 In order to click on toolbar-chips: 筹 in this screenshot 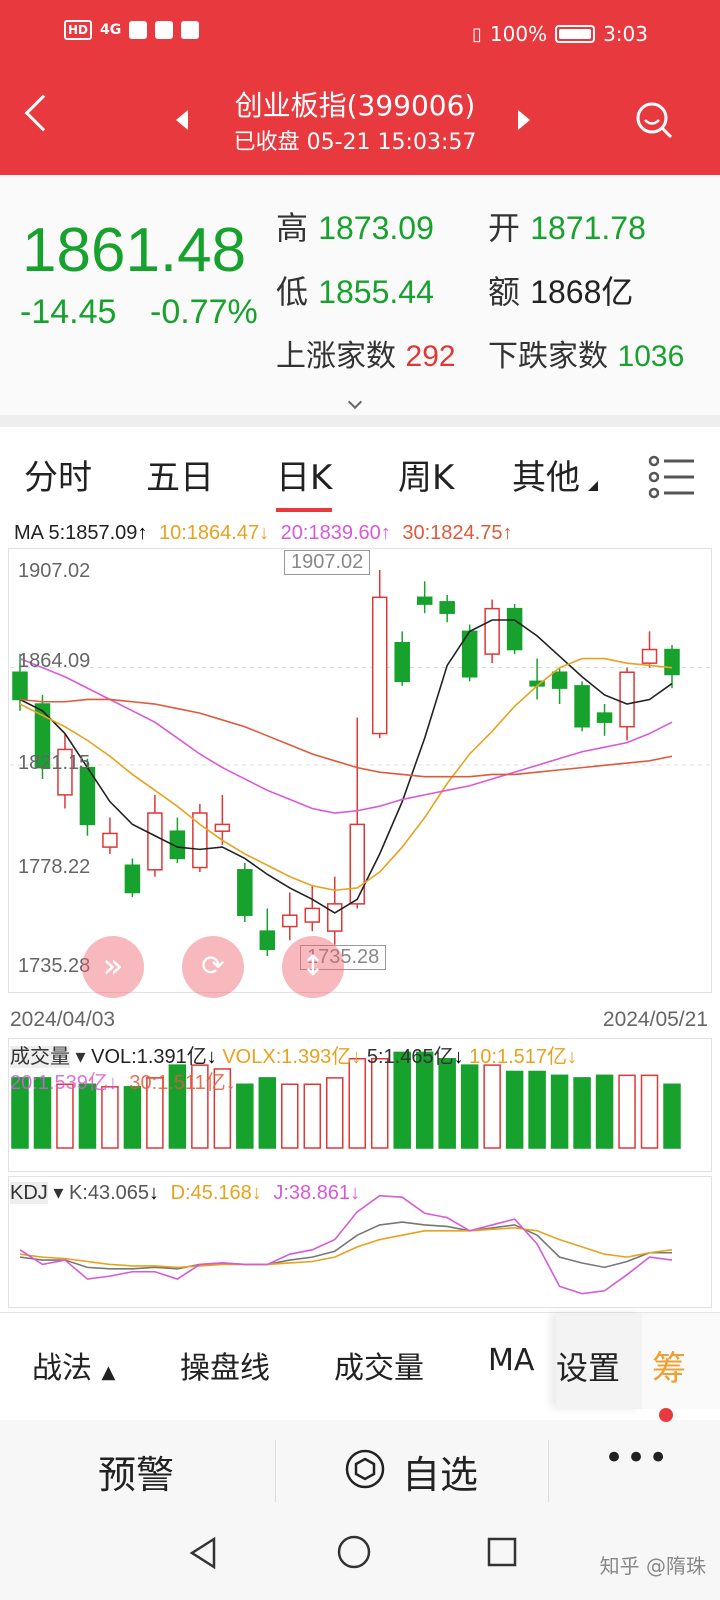, I will do `click(681, 1361)`.